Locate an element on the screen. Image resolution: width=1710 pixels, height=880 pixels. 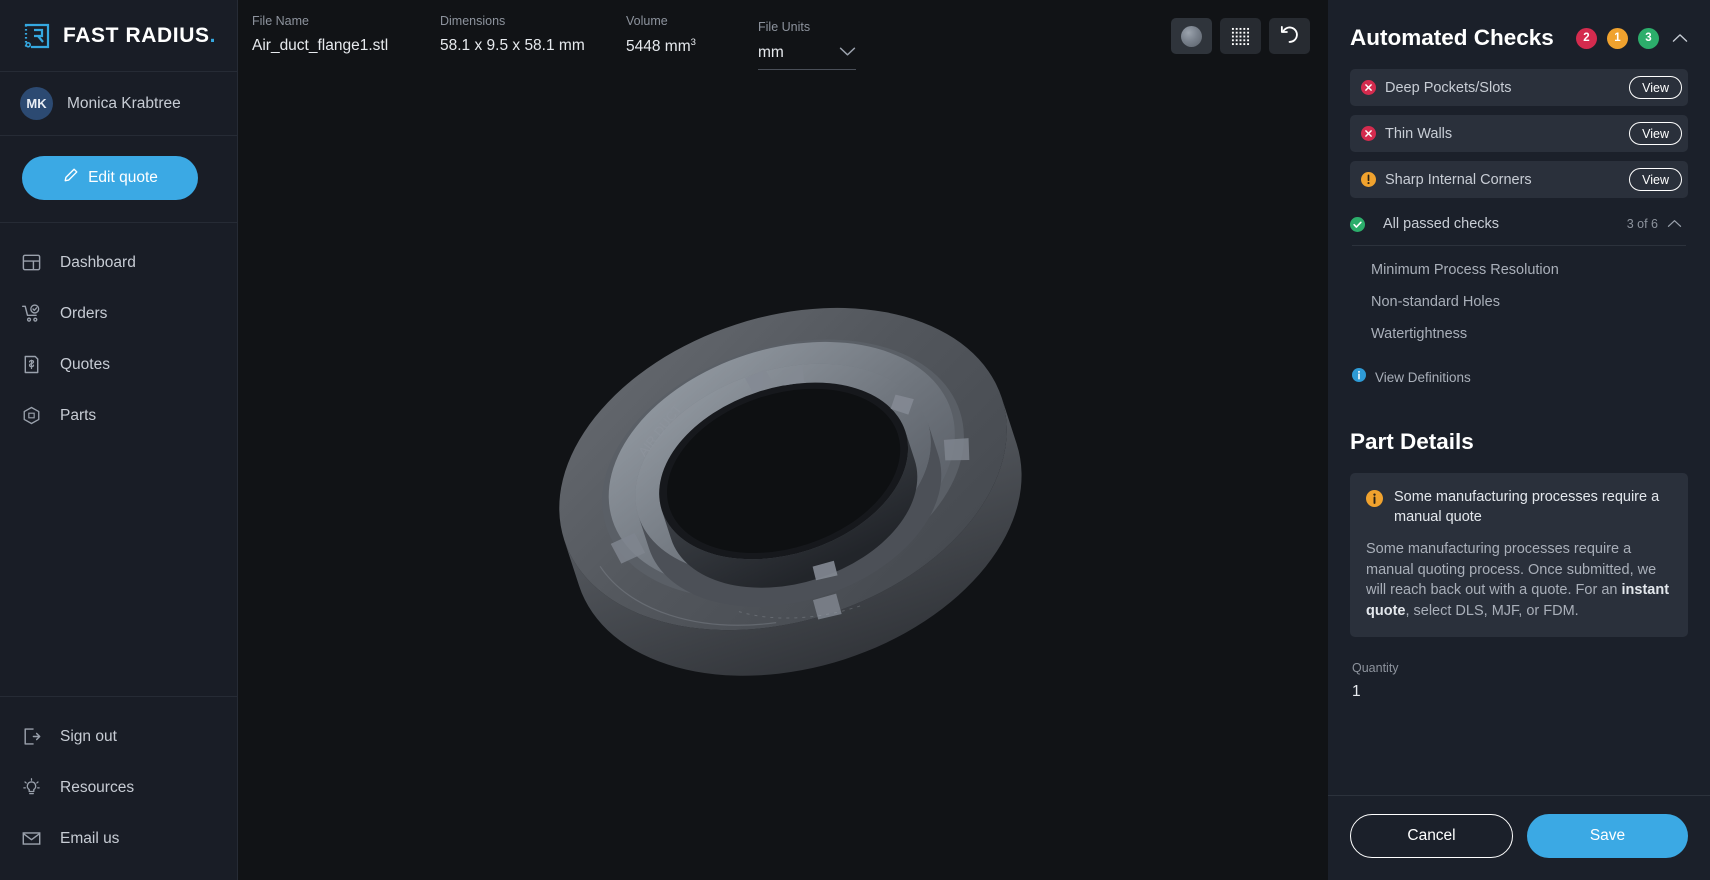
dot-grid-icon is located at coordinates (1240, 36).